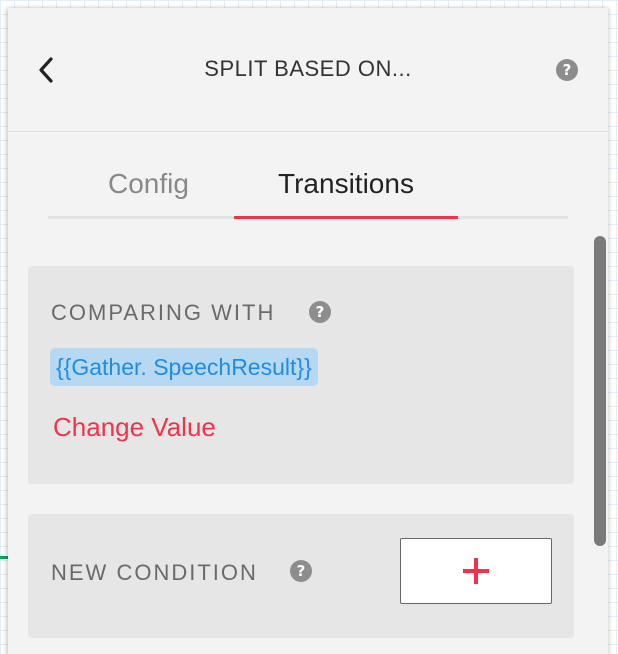 Image resolution: width=618 pixels, height=654 pixels. What do you see at coordinates (600, 391) in the screenshot?
I see `scrollbar-thumb` at bounding box center [600, 391].